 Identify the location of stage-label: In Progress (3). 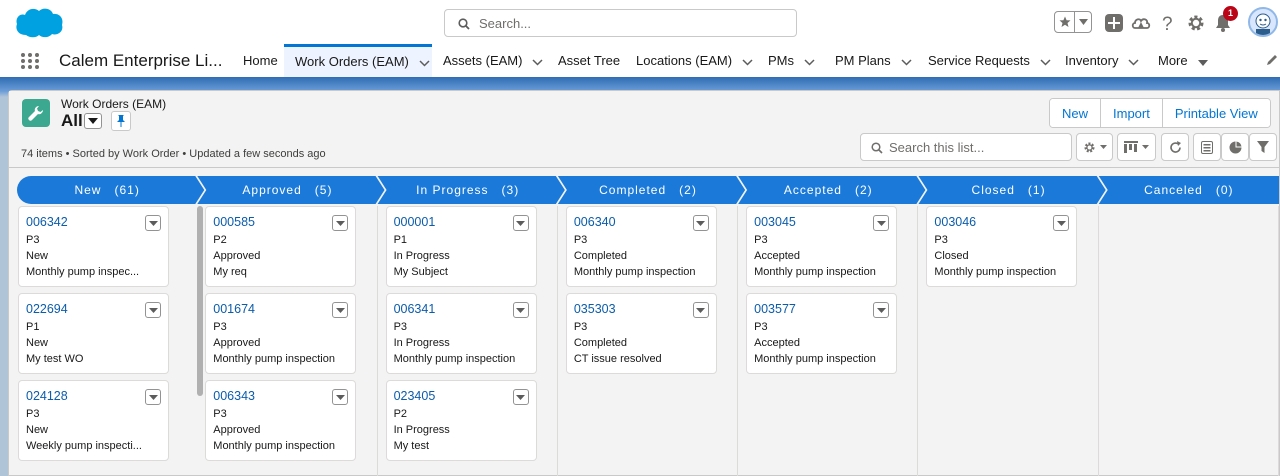
(468, 190).